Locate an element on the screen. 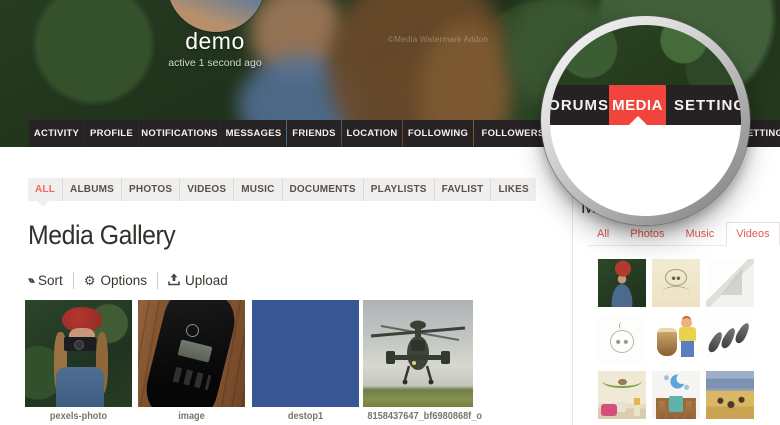 The width and height of the screenshot is (780, 425). upload-button: Upload is located at coordinates (198, 281).